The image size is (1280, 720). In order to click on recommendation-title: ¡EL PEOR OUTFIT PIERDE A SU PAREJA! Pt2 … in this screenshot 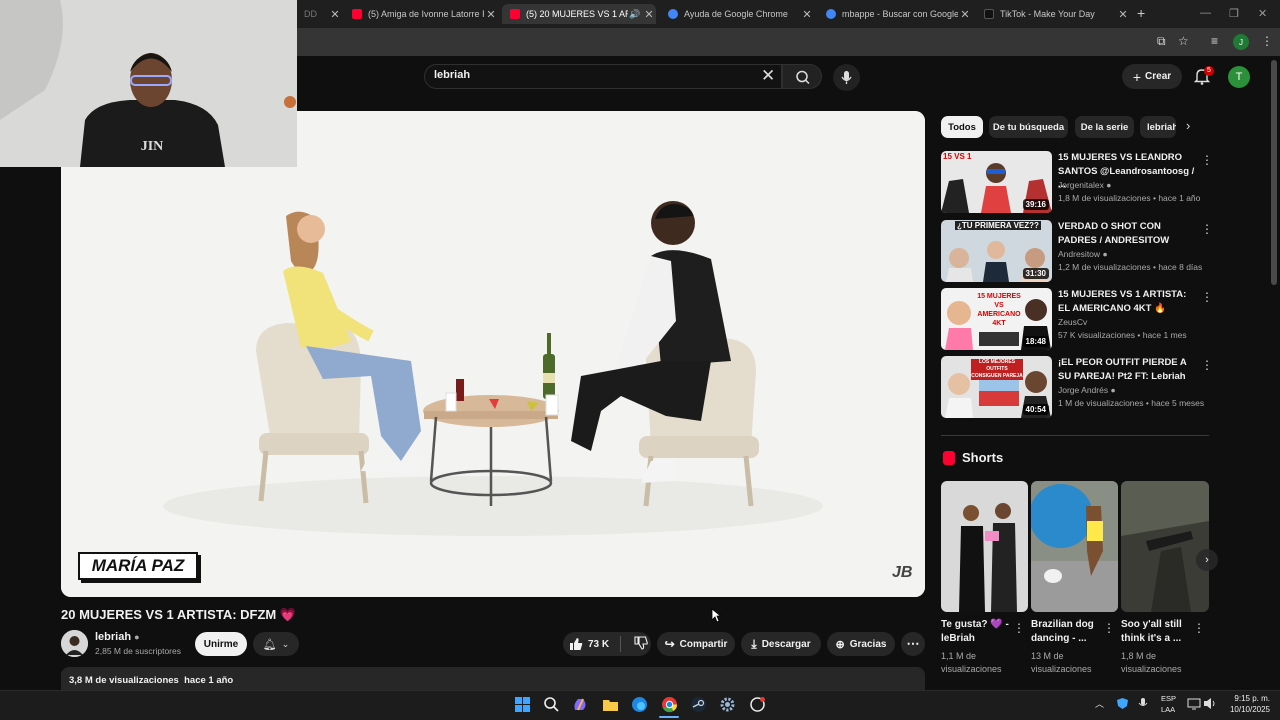, I will do `click(1128, 369)`.